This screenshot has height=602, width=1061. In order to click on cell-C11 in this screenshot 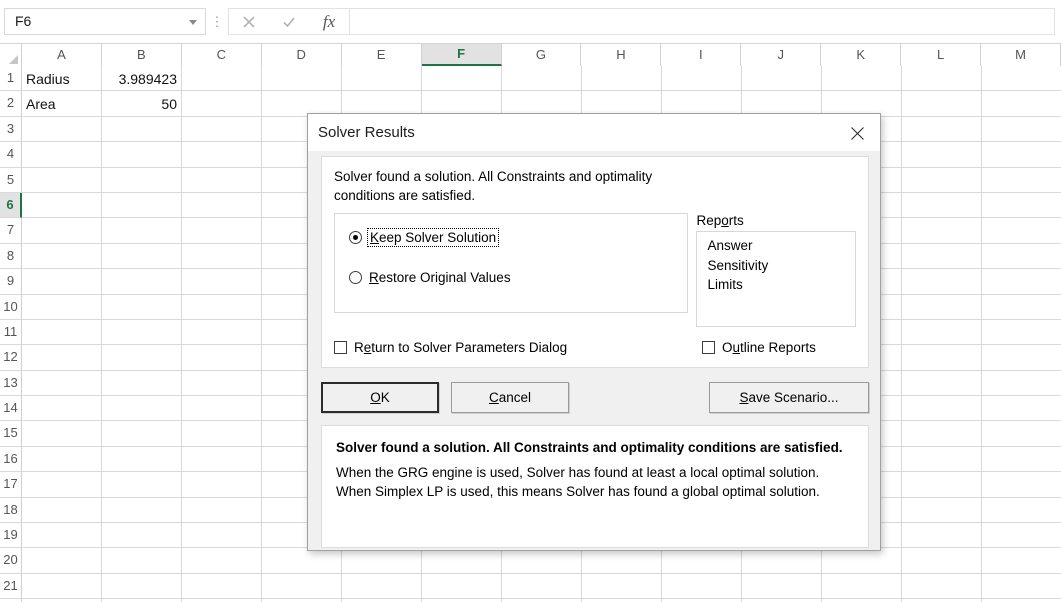, I will do `click(222, 332)`.